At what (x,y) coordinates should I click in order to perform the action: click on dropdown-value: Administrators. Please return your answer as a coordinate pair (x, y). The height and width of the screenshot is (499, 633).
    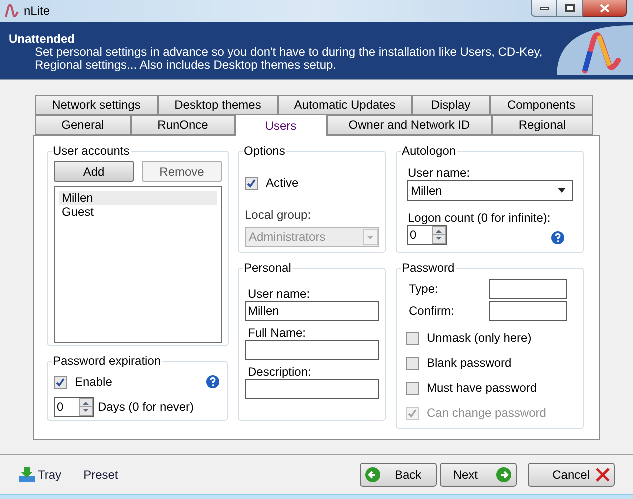
    Looking at the image, I should click on (288, 237).